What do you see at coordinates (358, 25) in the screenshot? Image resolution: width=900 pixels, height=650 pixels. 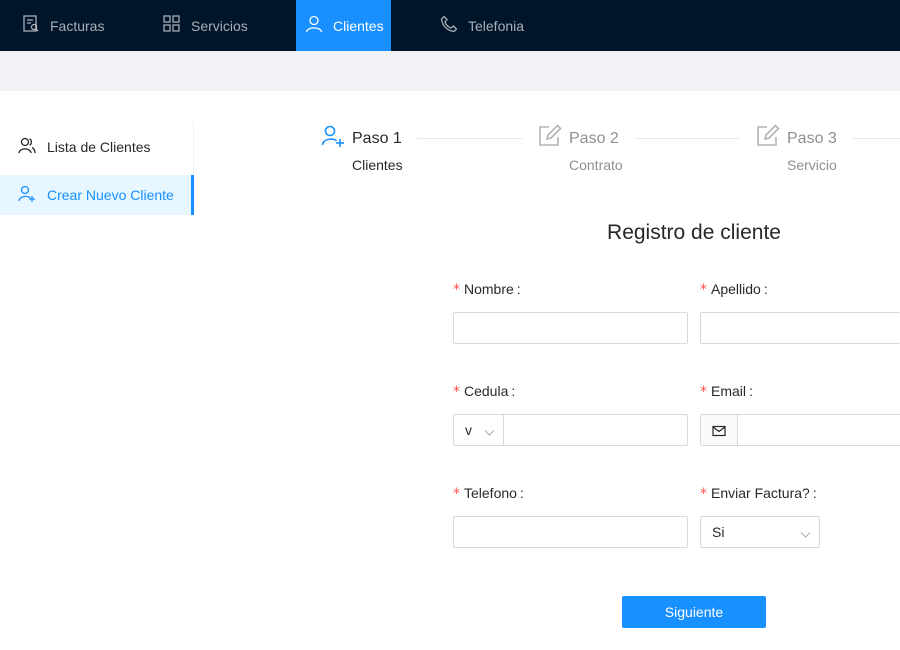 I see `nav-item-label: Clientes` at bounding box center [358, 25].